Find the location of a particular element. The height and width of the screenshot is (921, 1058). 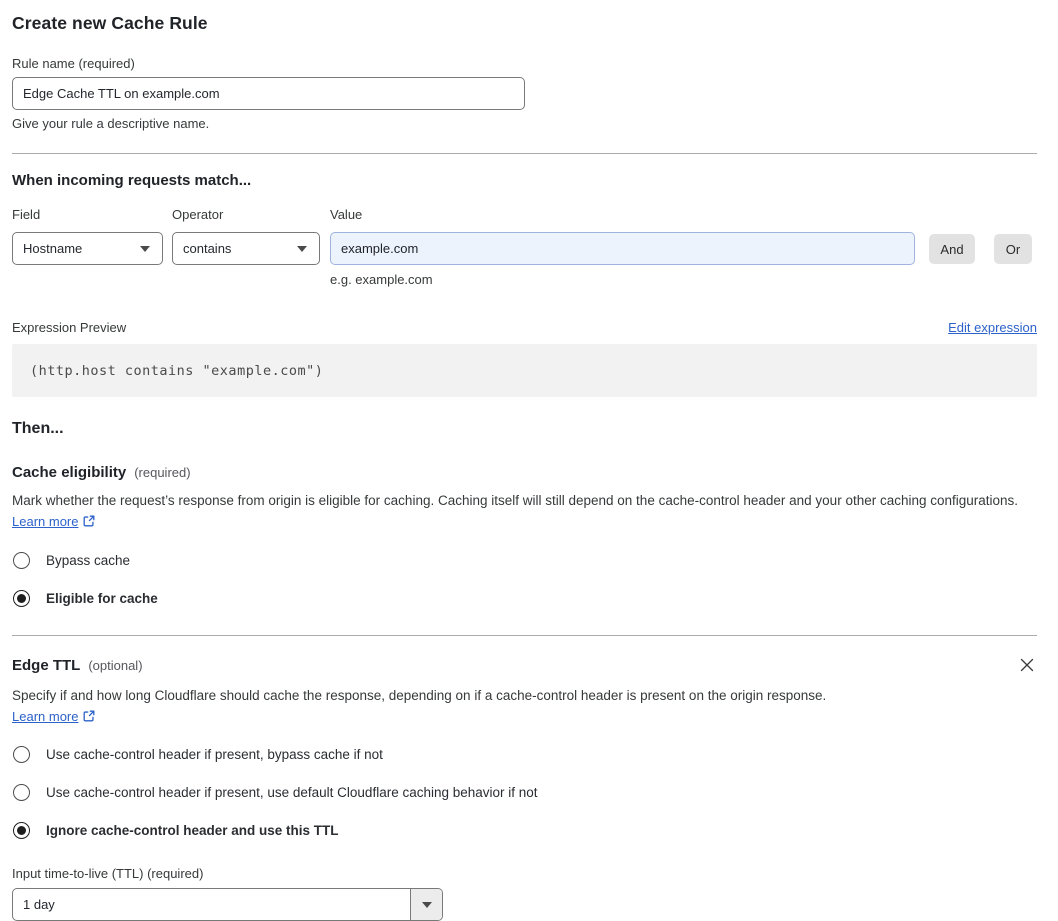

value-input is located at coordinates (622, 248).